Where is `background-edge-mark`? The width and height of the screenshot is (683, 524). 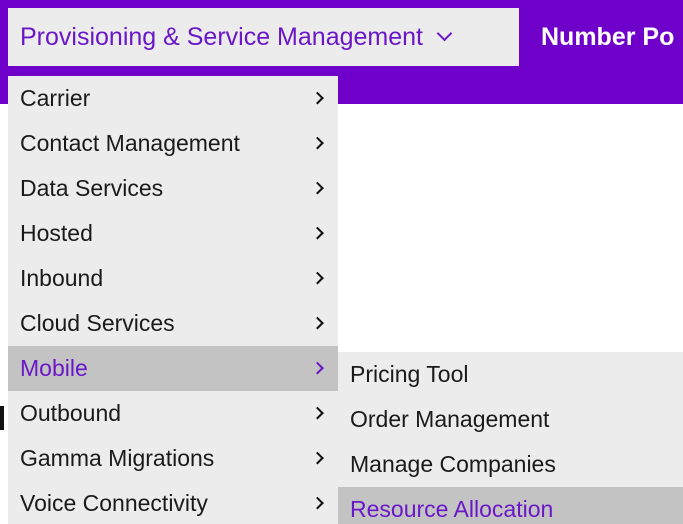 background-edge-mark is located at coordinates (2, 418).